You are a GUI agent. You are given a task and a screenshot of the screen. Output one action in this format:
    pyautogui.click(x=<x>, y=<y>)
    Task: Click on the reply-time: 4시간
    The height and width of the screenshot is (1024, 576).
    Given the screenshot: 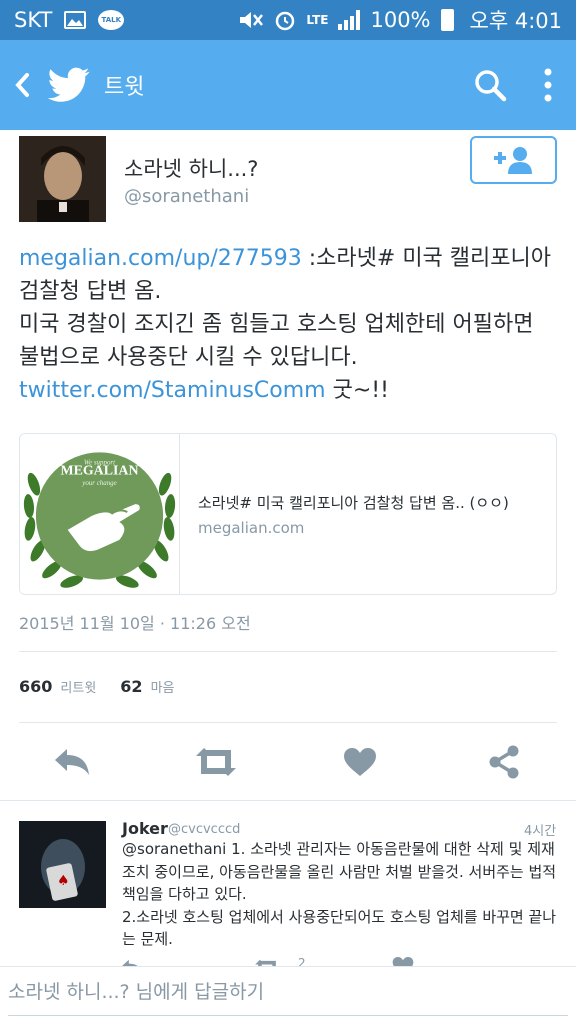 What is the action you would take?
    pyautogui.click(x=540, y=831)
    